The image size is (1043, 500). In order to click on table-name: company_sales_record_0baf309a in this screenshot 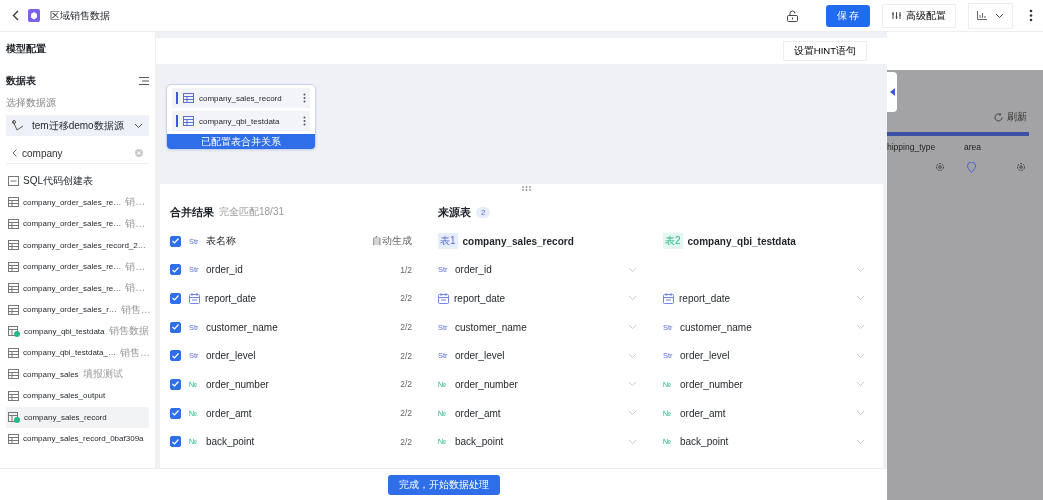, I will do `click(83, 439)`.